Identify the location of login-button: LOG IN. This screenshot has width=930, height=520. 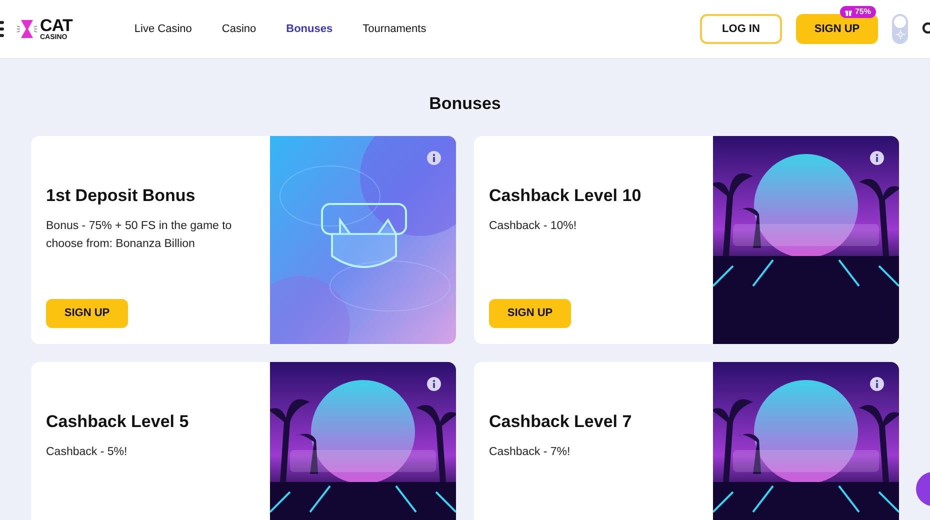
(741, 29).